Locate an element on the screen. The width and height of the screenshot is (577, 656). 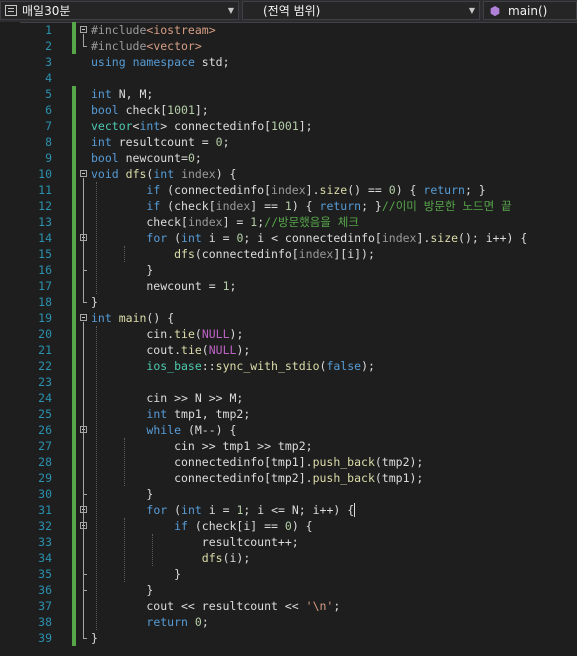
code-text: int N, M; is located at coordinates (122, 94).